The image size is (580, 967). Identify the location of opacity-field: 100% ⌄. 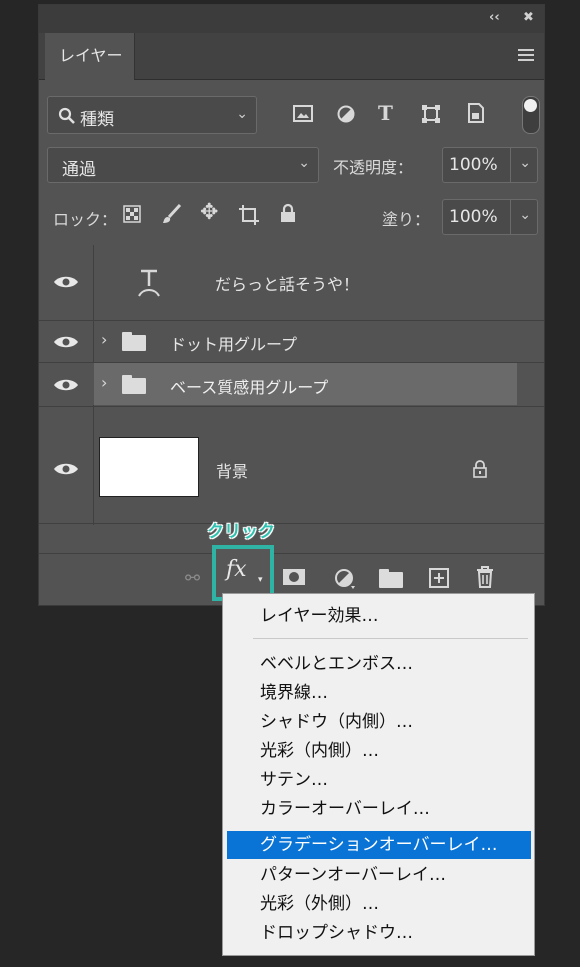
(490, 165).